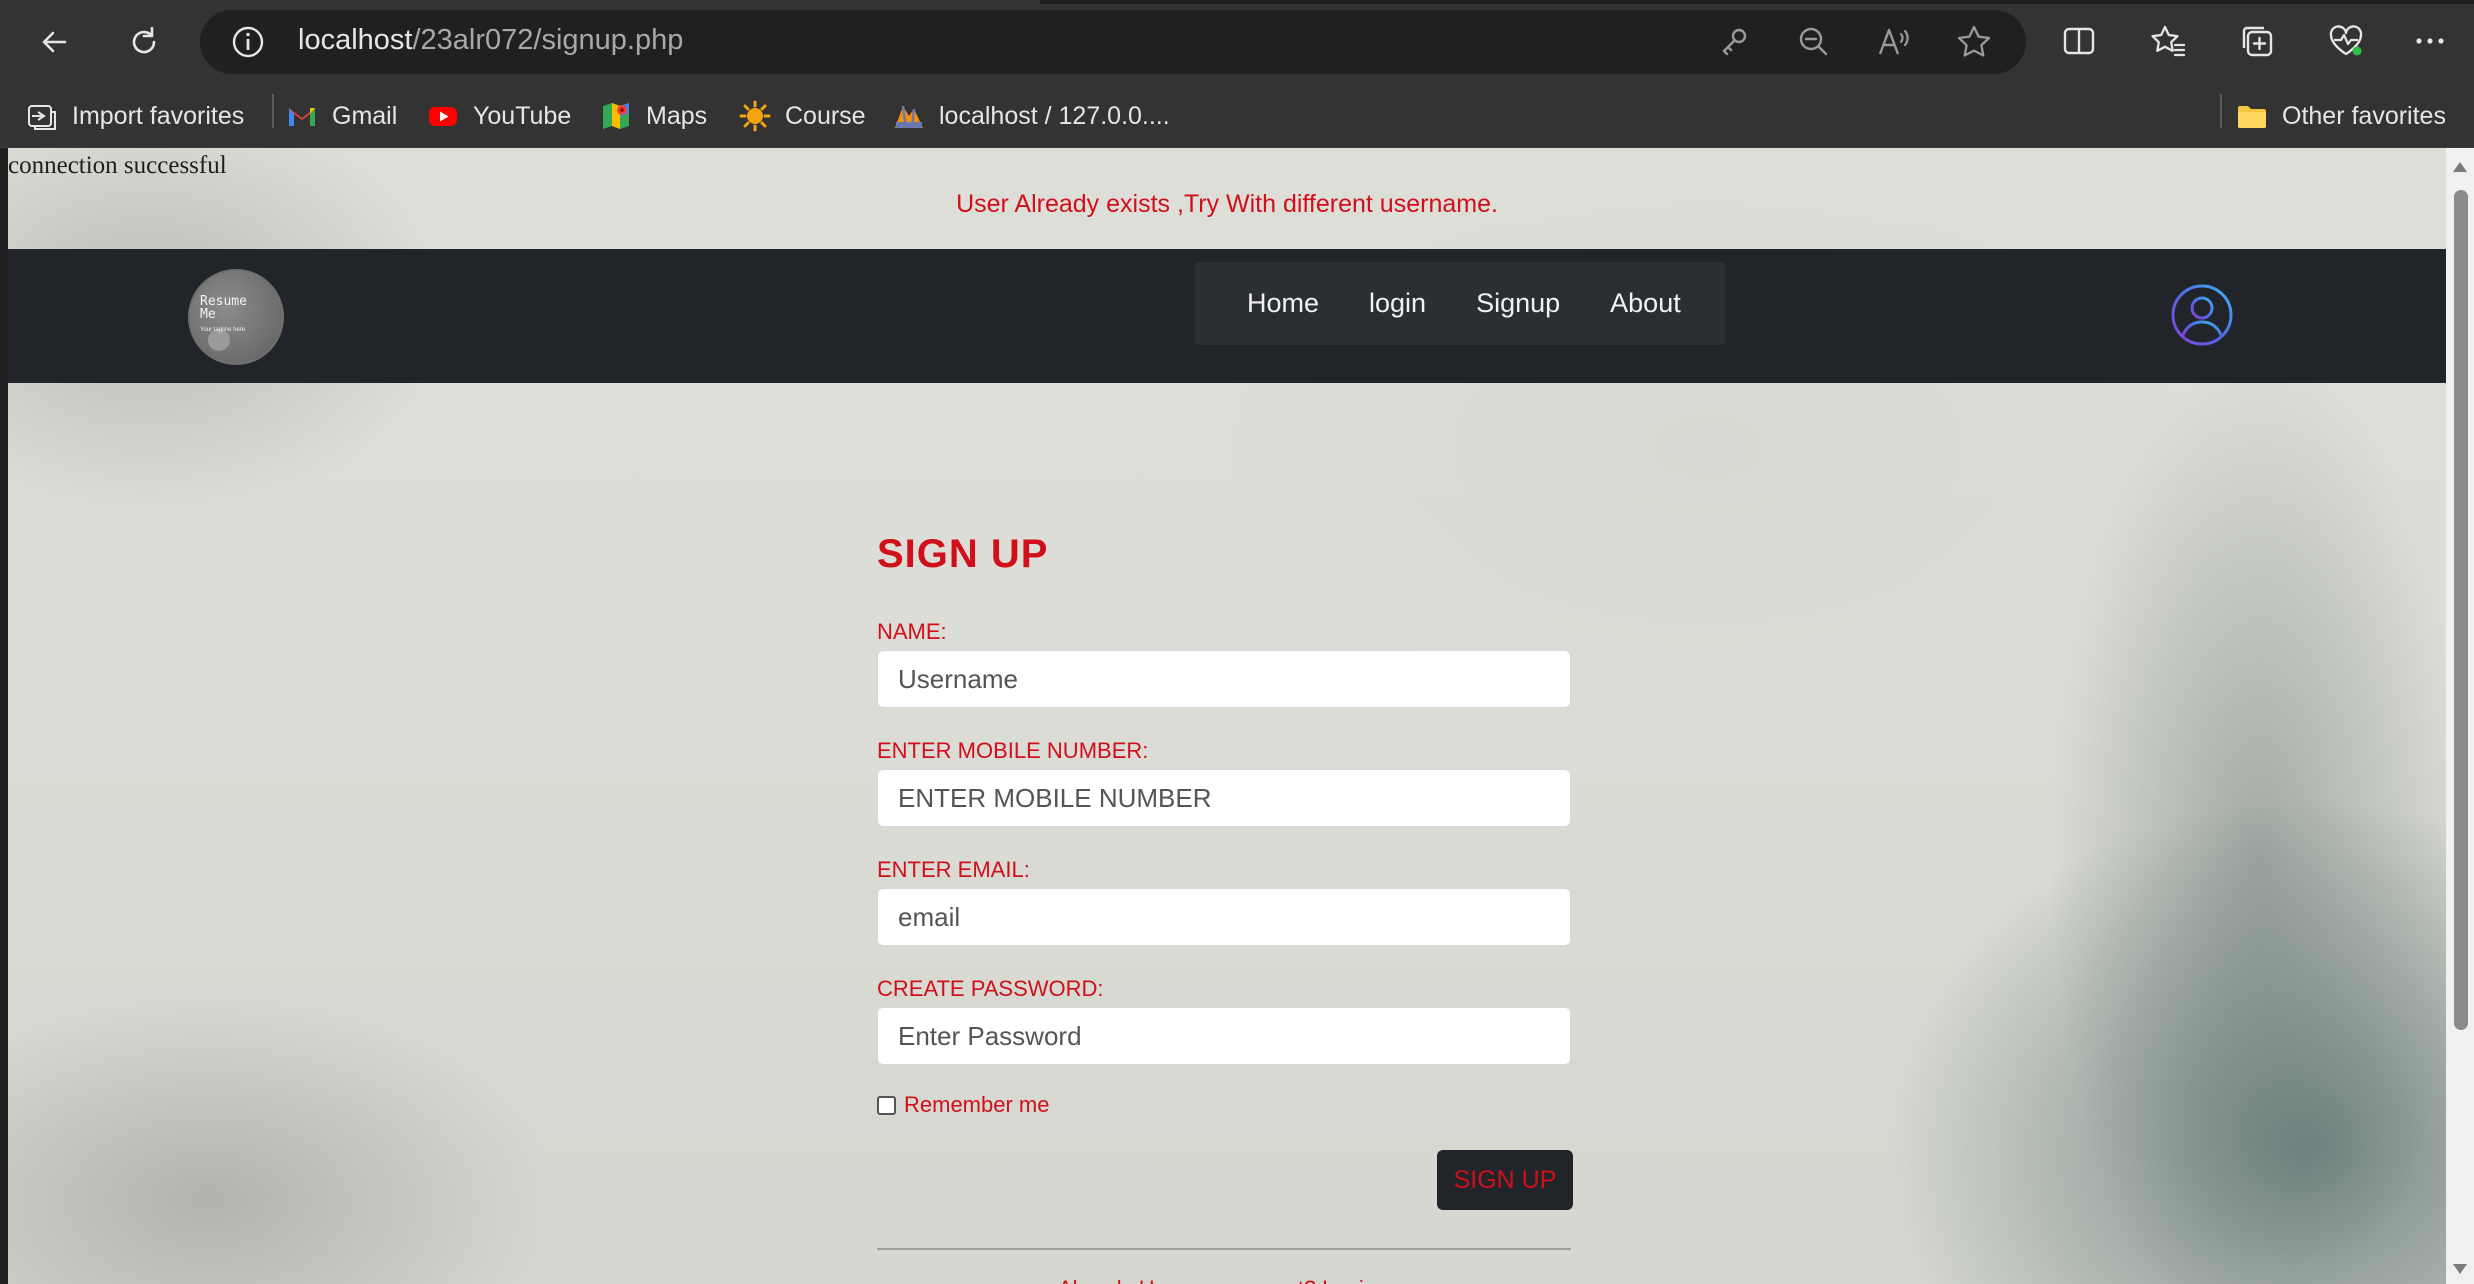  What do you see at coordinates (886, 1105) in the screenshot?
I see `remember-checkbox` at bounding box center [886, 1105].